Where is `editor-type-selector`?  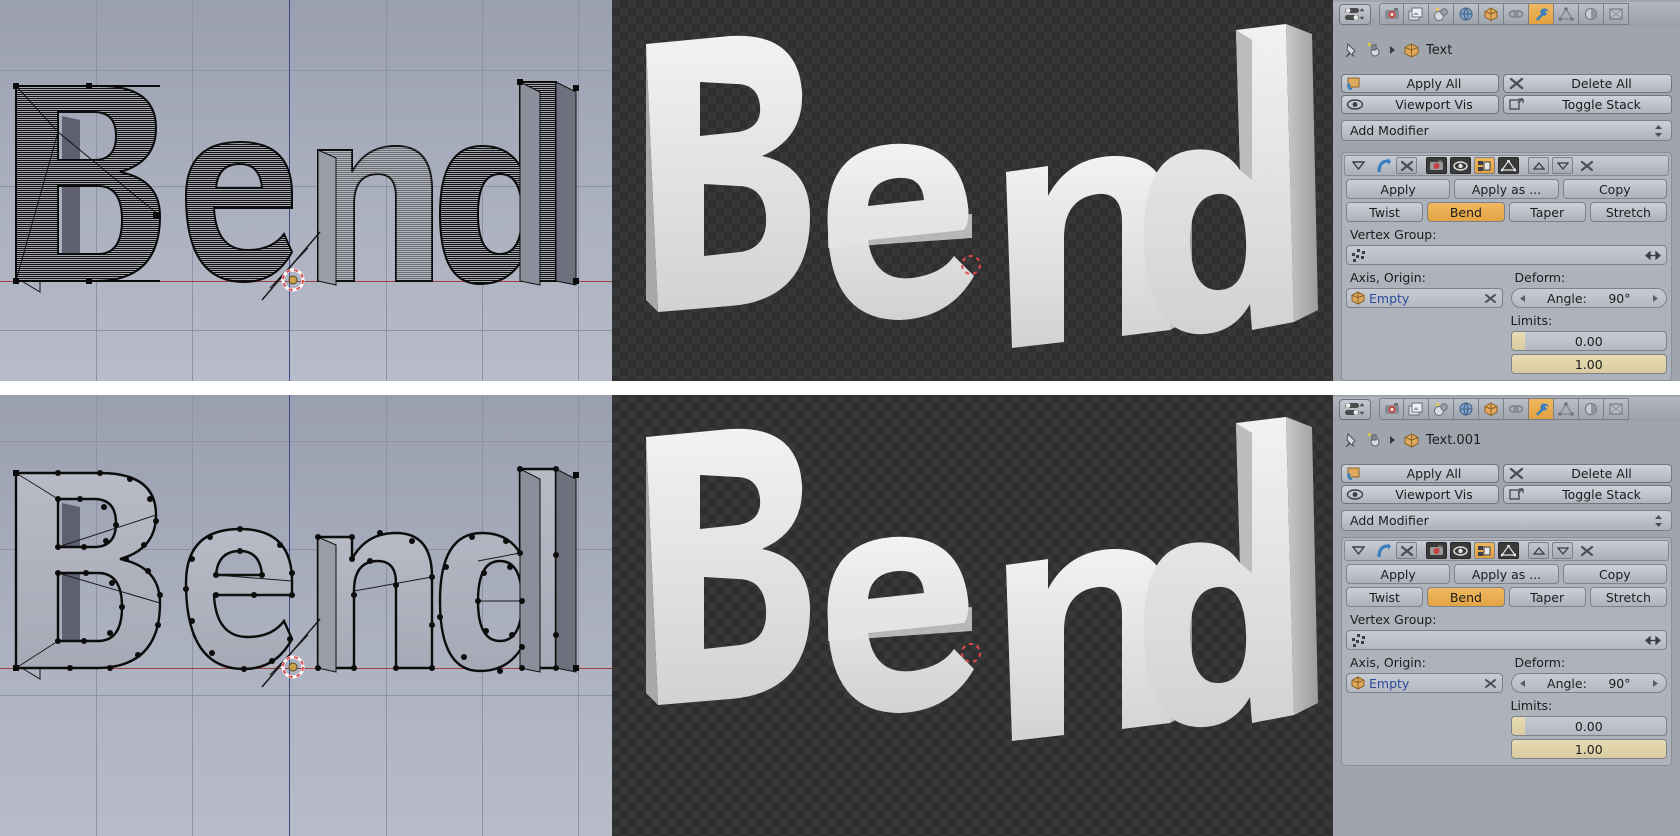 editor-type-selector is located at coordinates (1355, 14).